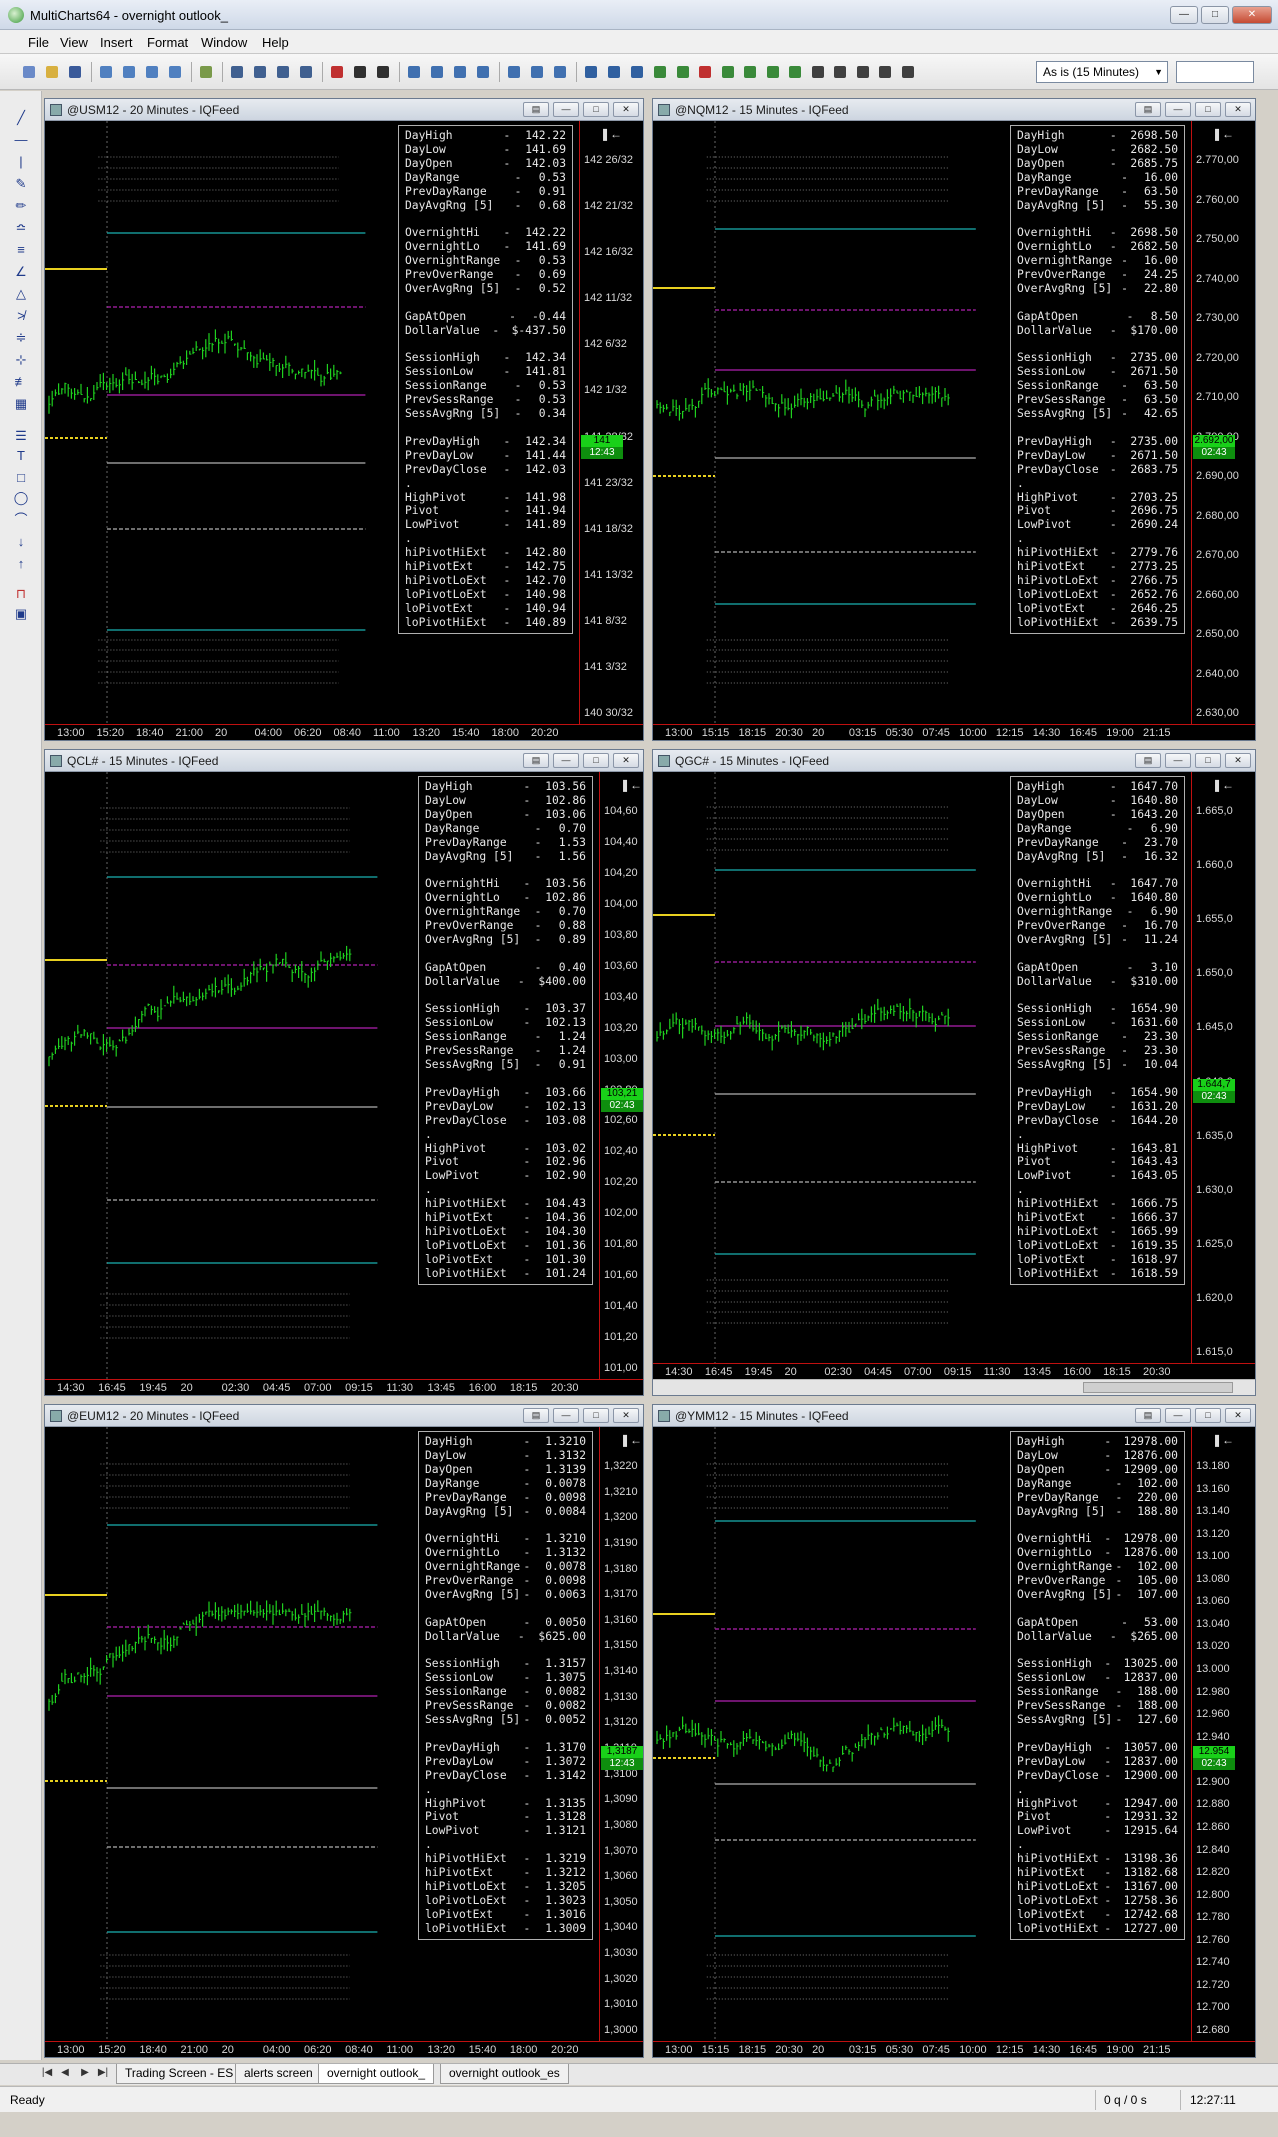  I want to click on insert-chart-icon, so click(106, 72).